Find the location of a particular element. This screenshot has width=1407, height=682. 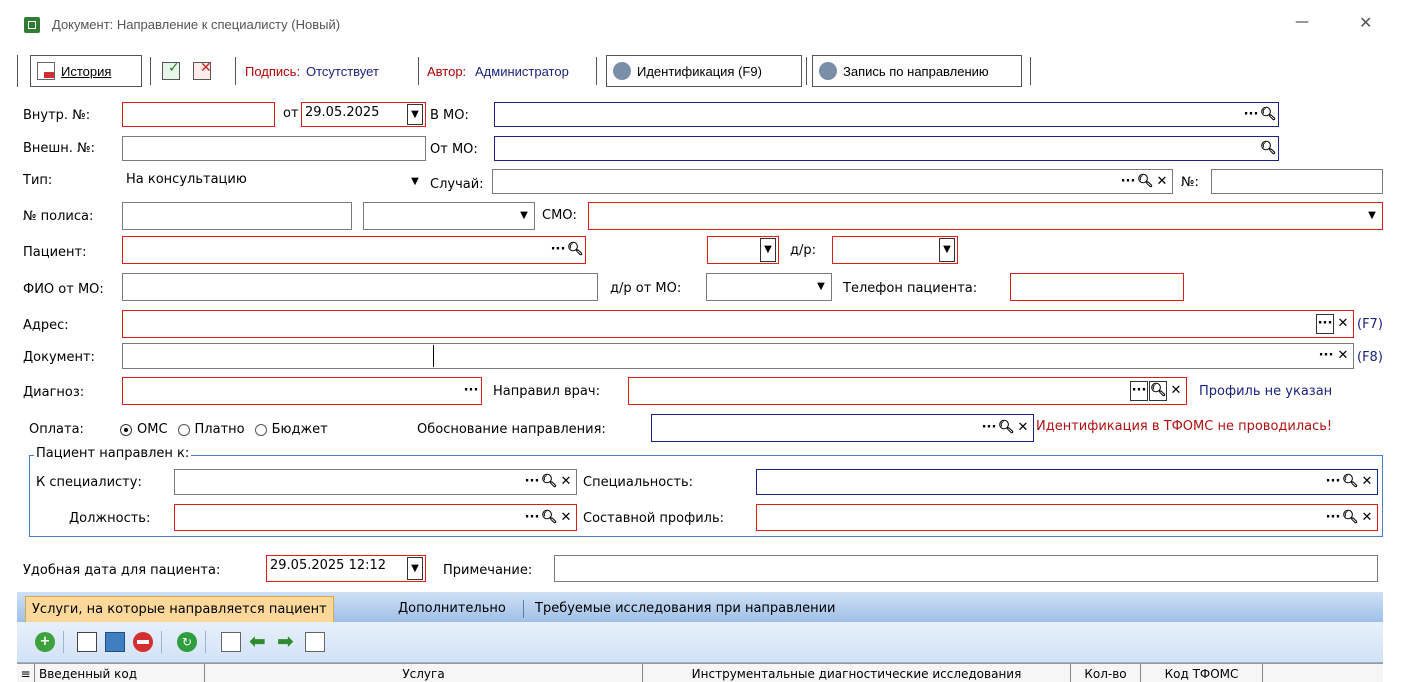

policy-type-select: ▼ is located at coordinates (449, 216).